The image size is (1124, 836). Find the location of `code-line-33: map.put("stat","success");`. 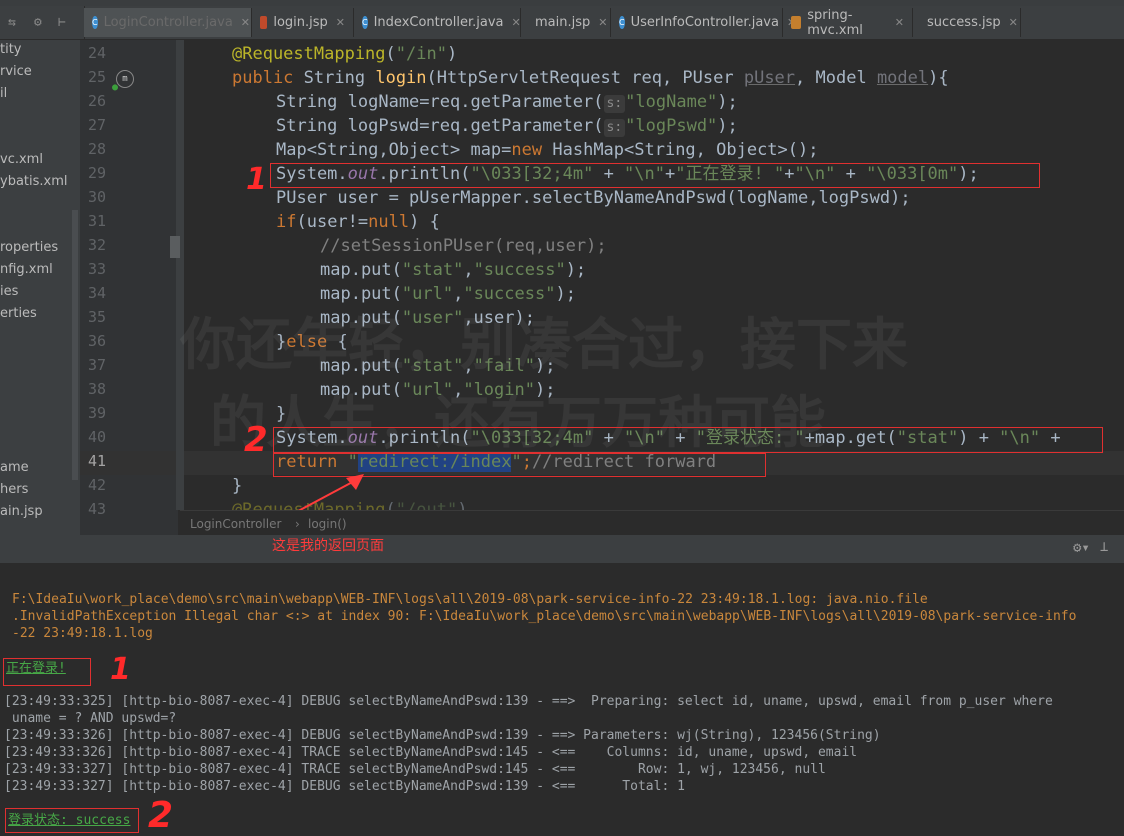

code-line-33: map.put("stat","success"); is located at coordinates (453, 270).